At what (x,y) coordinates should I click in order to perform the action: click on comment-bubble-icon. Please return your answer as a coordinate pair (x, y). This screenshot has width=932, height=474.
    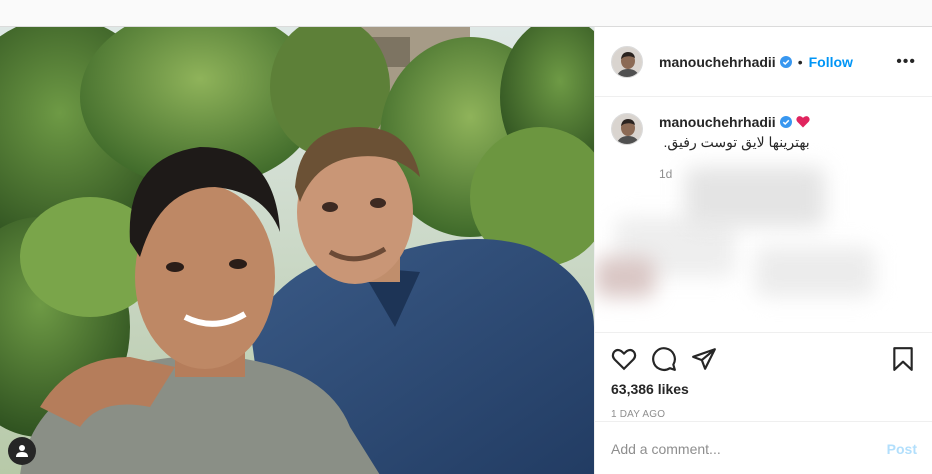
    Looking at the image, I should click on (664, 359).